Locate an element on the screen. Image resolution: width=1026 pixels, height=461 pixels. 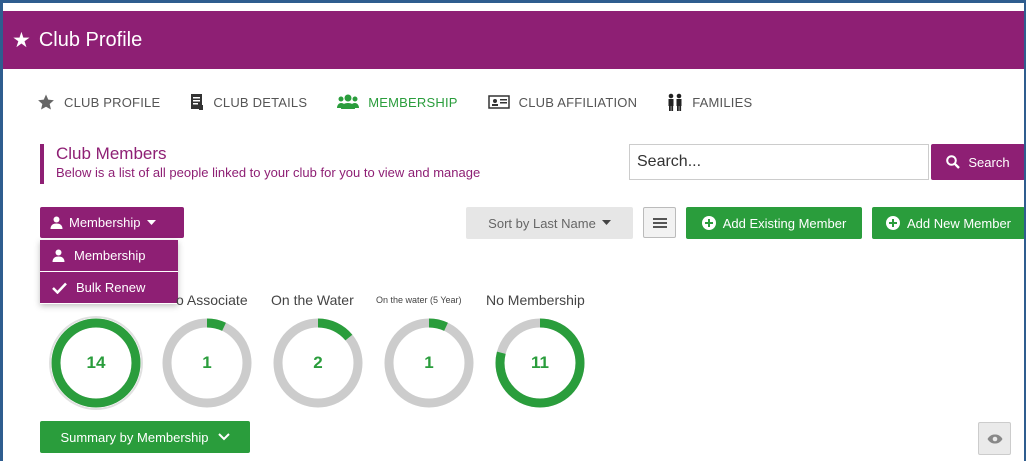
tab-families: FAMILIES is located at coordinates (709, 102).